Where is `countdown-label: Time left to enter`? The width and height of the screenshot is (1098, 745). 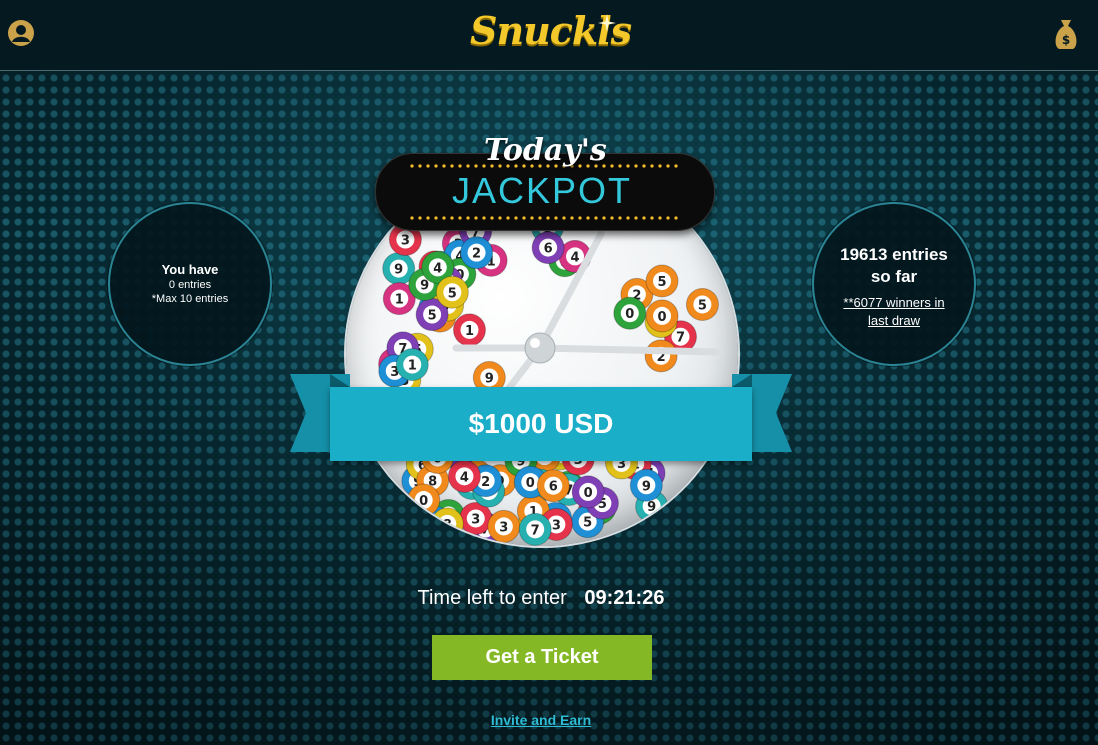
countdown-label: Time left to enter is located at coordinates (492, 598).